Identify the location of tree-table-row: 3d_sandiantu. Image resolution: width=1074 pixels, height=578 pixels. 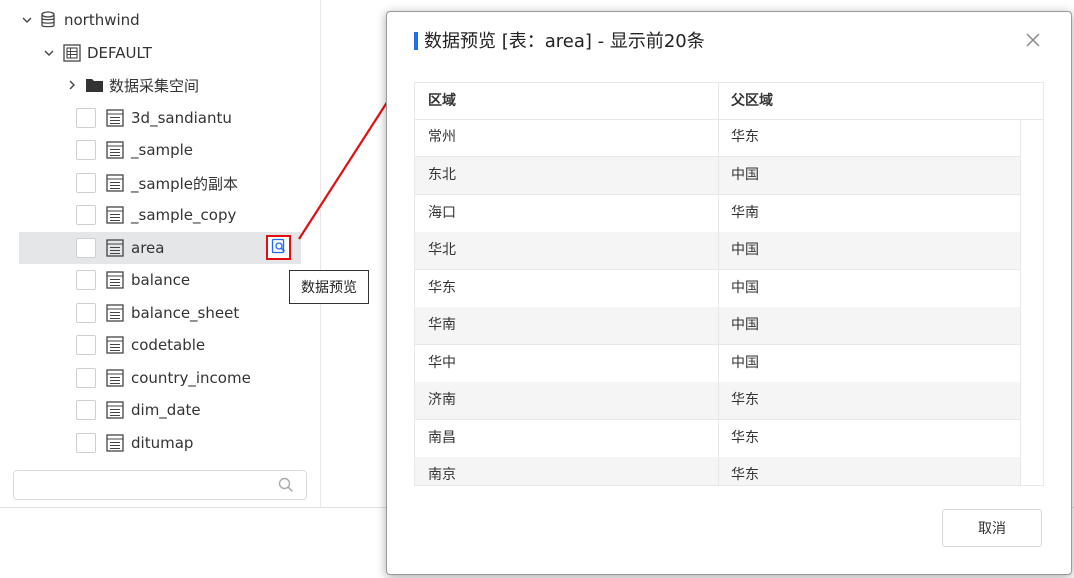
(160, 118).